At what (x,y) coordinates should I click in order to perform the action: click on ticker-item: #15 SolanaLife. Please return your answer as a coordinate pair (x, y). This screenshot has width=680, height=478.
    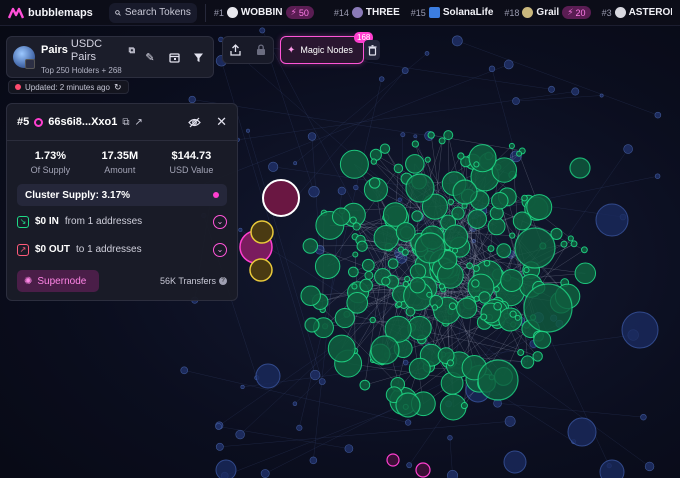
    Looking at the image, I should click on (452, 12).